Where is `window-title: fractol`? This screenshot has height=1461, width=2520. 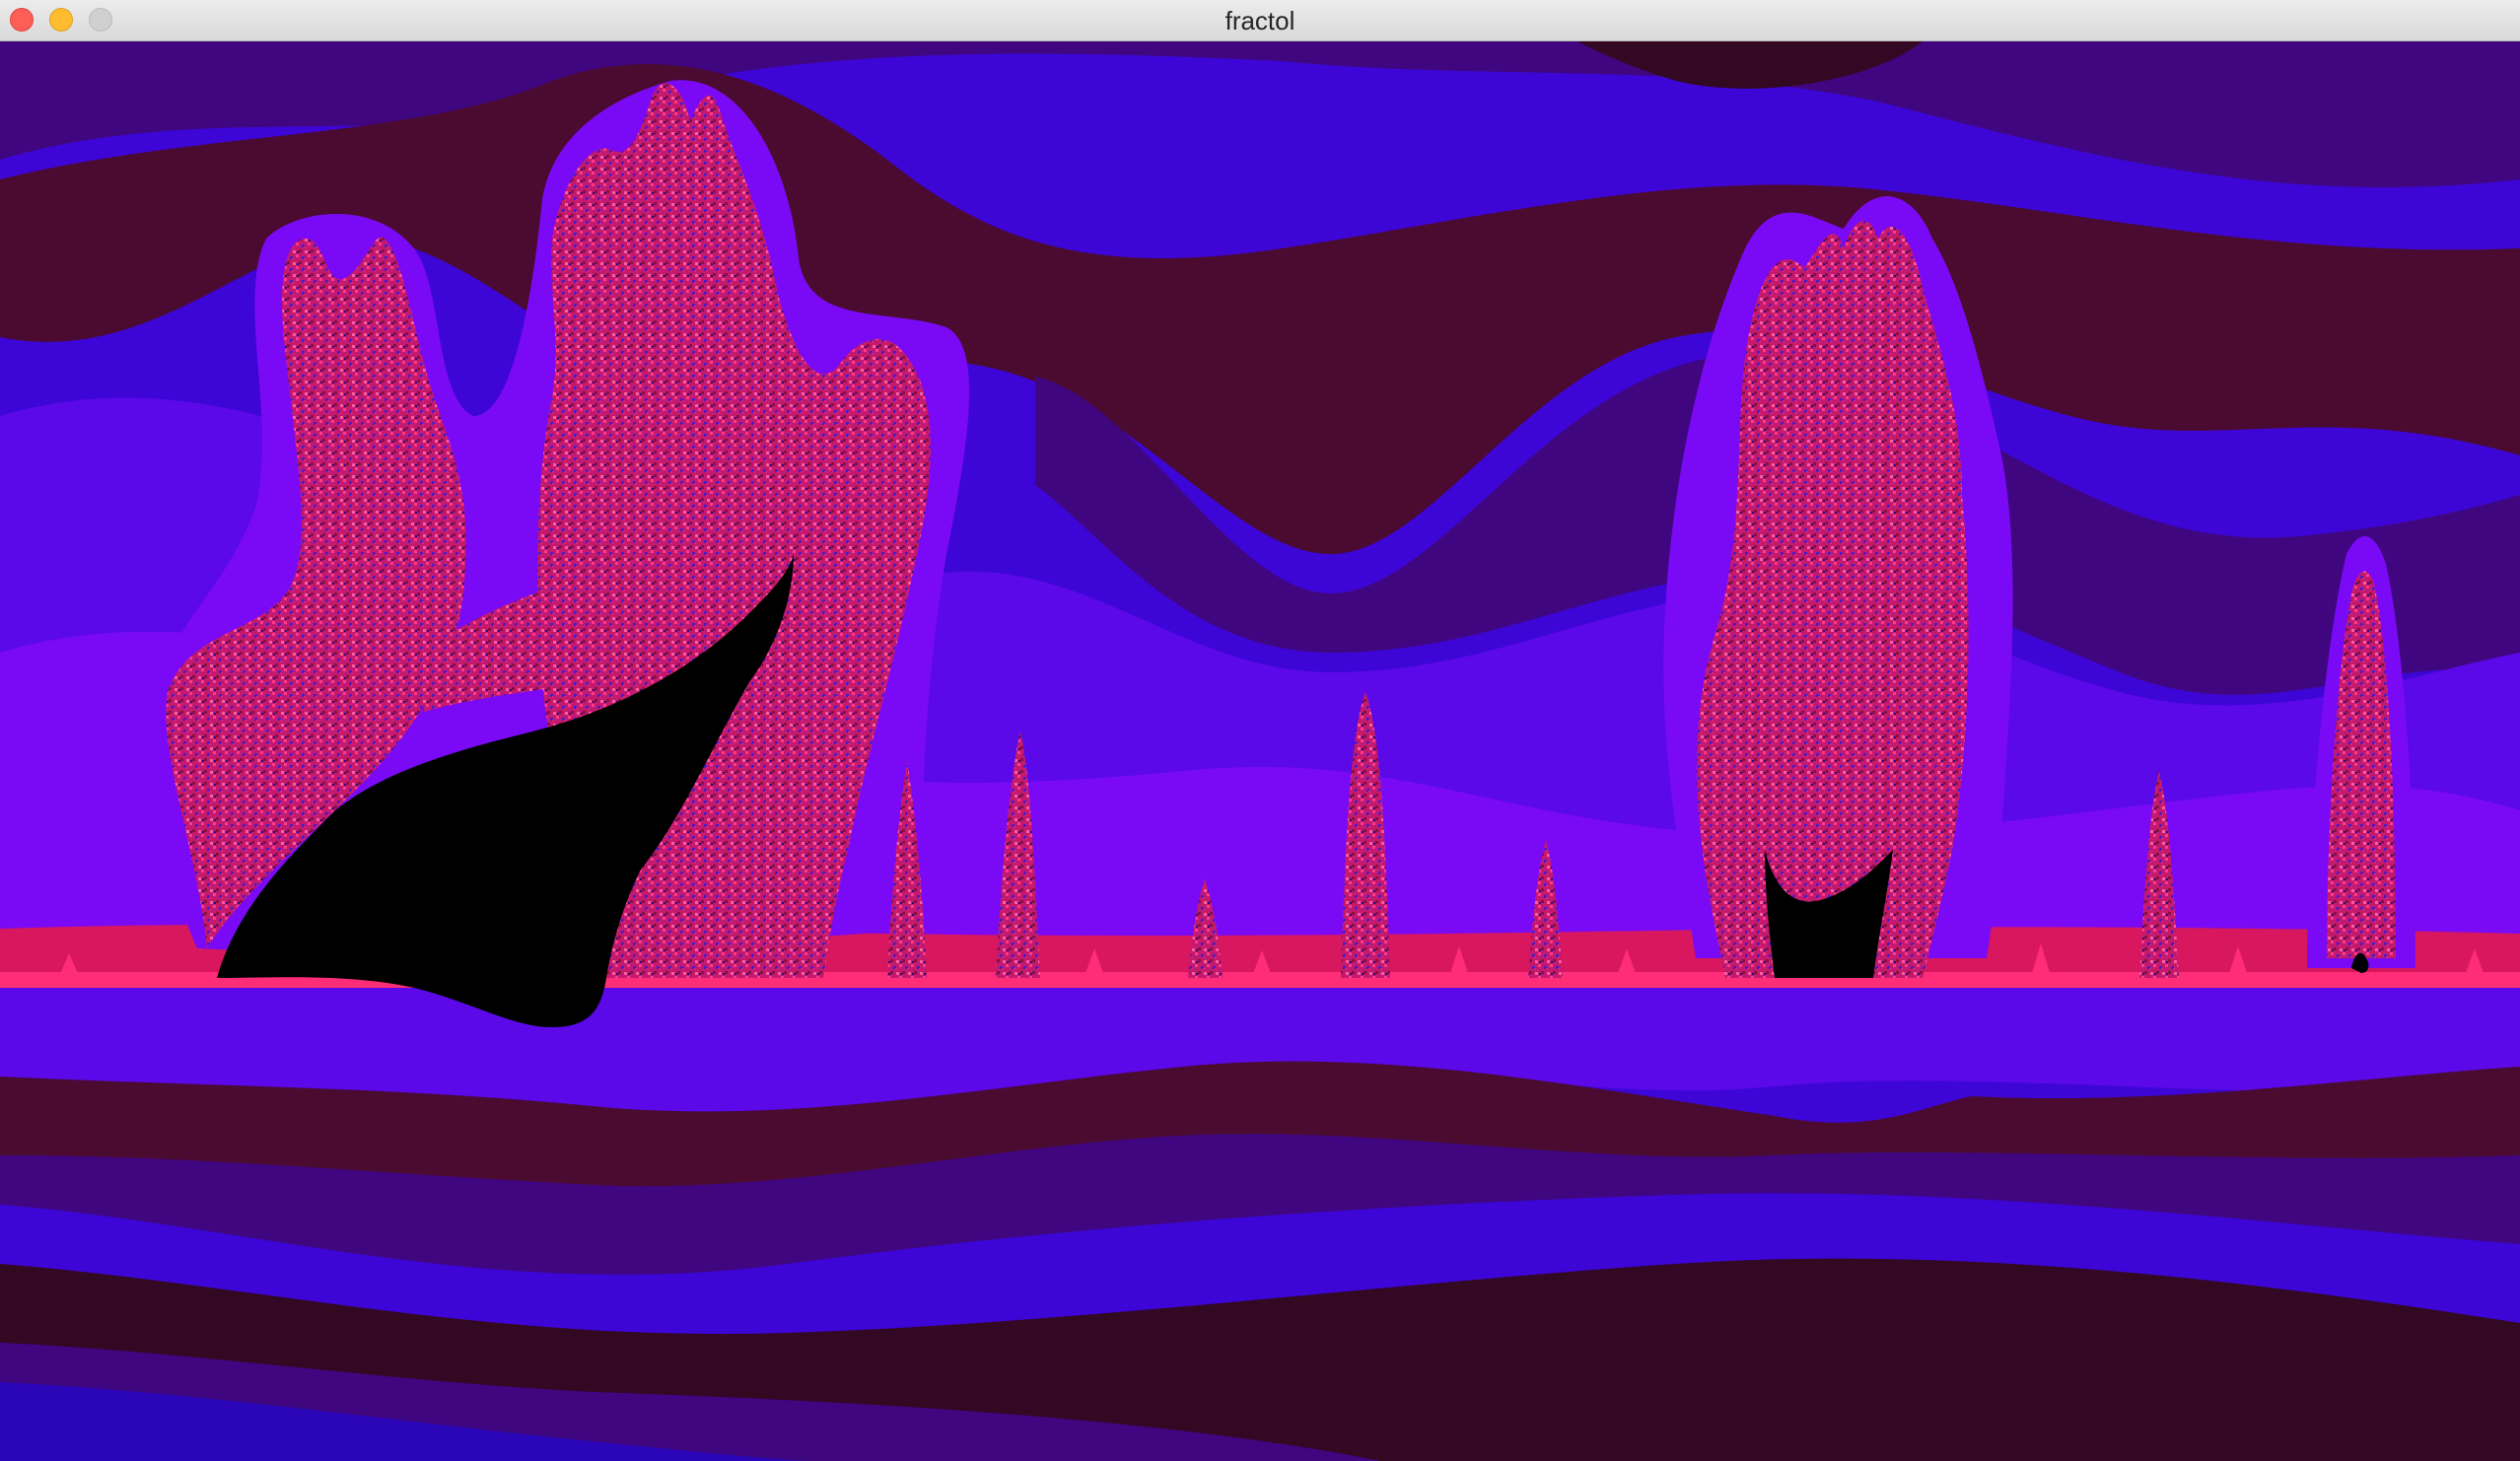
window-title: fractol is located at coordinates (1260, 21).